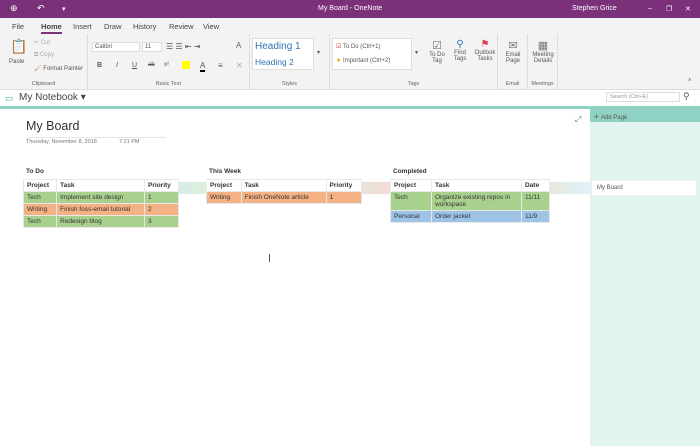  I want to click on todo-tag-item: ☑ To Do (Ctrl+1), so click(358, 46).